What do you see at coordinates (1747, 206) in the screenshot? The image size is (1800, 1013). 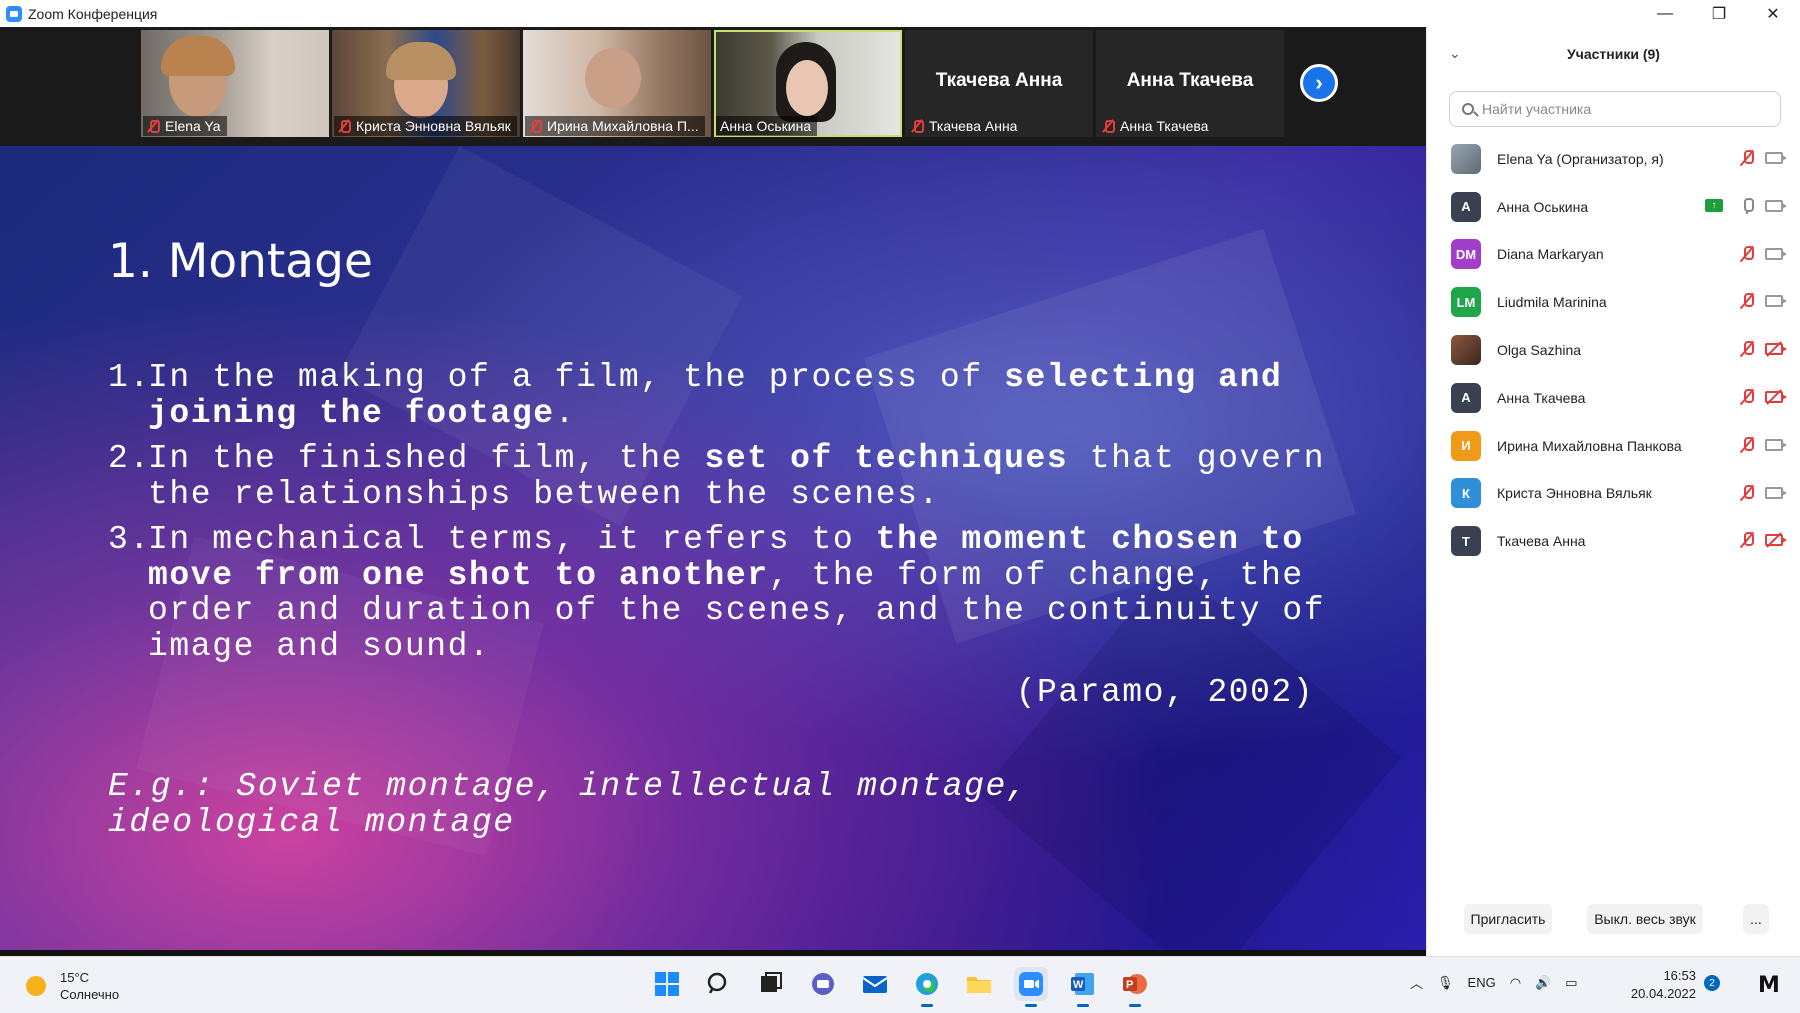 I see `mic-icon` at bounding box center [1747, 206].